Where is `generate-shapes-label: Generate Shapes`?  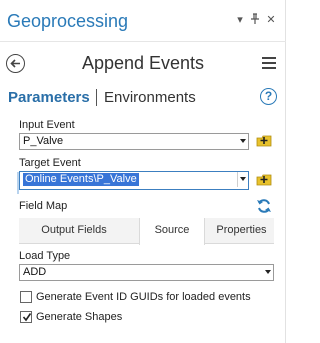
generate-shapes-label: Generate Shapes is located at coordinates (79, 317).